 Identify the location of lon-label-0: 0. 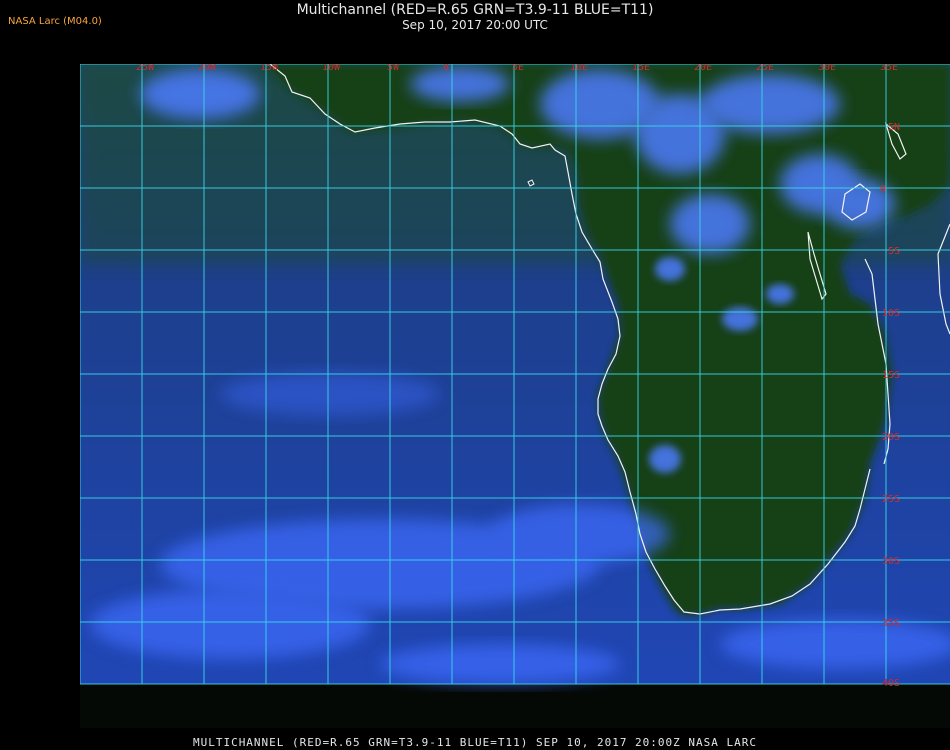
(446, 68).